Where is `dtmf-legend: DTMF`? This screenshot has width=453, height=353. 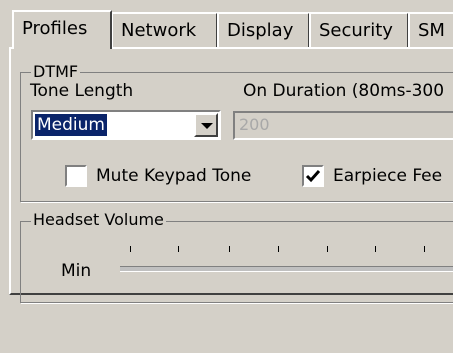 dtmf-legend: DTMF is located at coordinates (56, 71).